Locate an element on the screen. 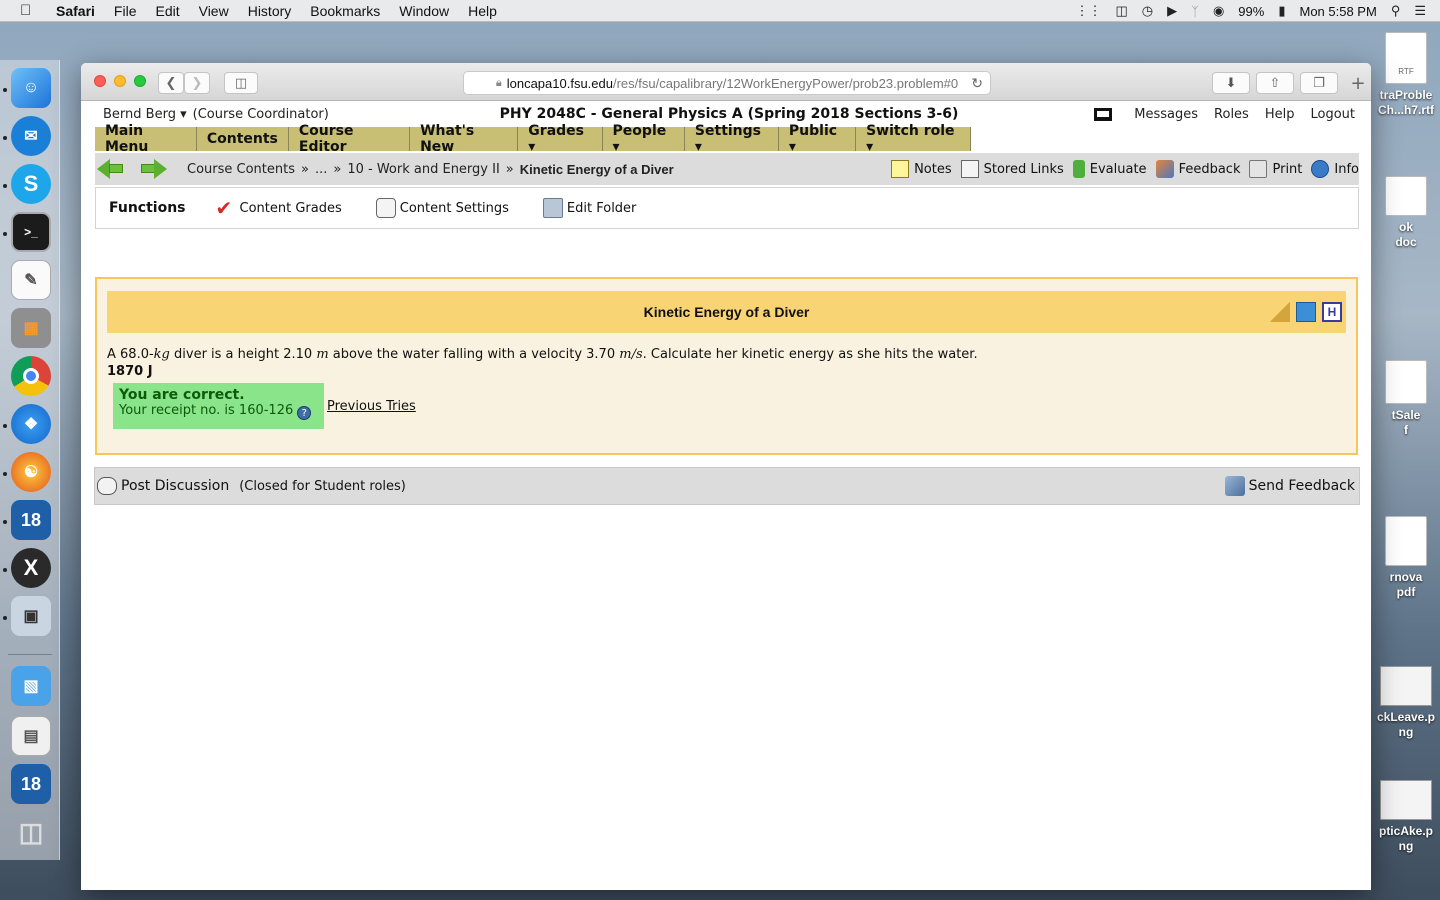 The image size is (1440, 900). running-indicator is located at coordinates (5, 426).